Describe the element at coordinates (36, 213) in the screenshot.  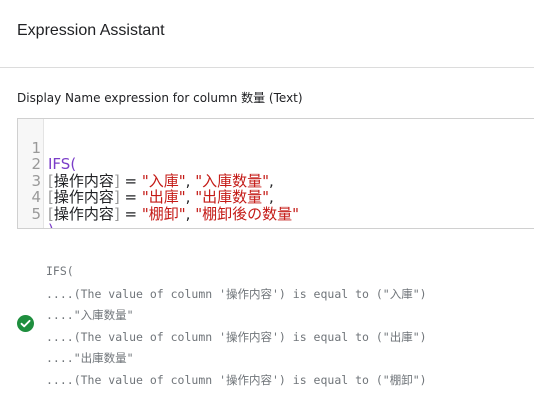
I see `line-number: 5` at that location.